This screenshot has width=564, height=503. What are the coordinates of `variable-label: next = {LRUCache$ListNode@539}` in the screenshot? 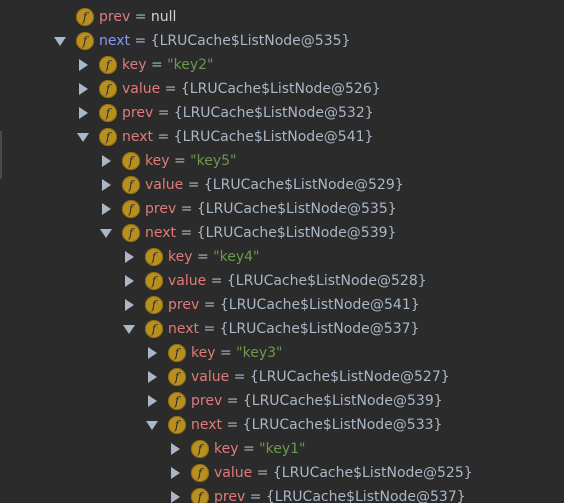 It's located at (271, 233).